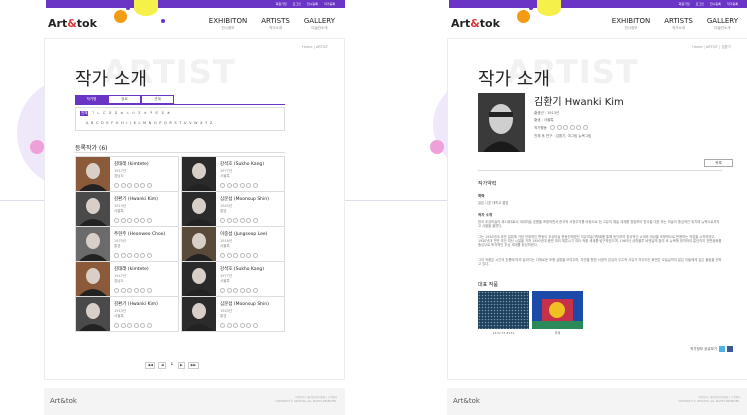 Image resolution: width=747 pixels, height=415 pixels. What do you see at coordinates (122, 123) in the screenshot?
I see `index-letter: H` at bounding box center [122, 123].